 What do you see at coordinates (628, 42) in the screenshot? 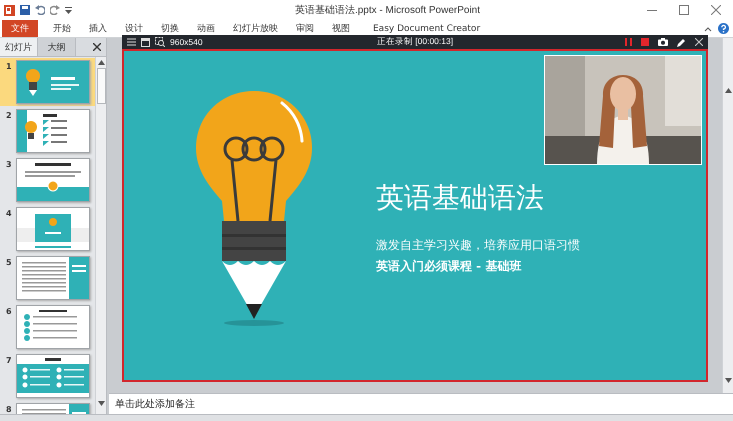
I see `pause-icon` at bounding box center [628, 42].